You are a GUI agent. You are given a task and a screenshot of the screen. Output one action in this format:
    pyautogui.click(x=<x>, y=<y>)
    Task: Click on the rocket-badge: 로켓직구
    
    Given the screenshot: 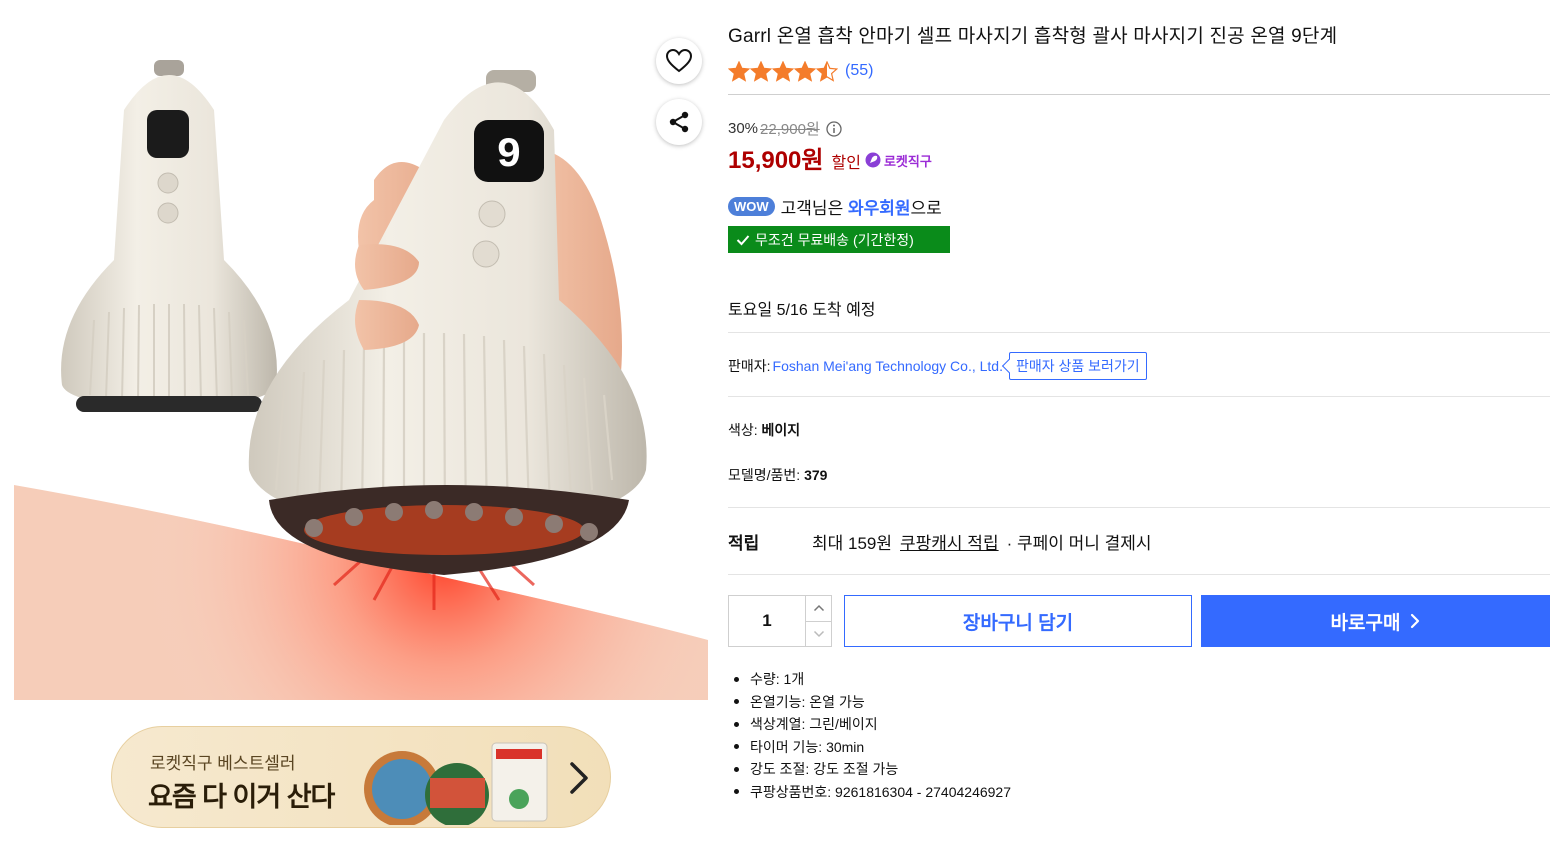 What is the action you would take?
    pyautogui.click(x=898, y=160)
    